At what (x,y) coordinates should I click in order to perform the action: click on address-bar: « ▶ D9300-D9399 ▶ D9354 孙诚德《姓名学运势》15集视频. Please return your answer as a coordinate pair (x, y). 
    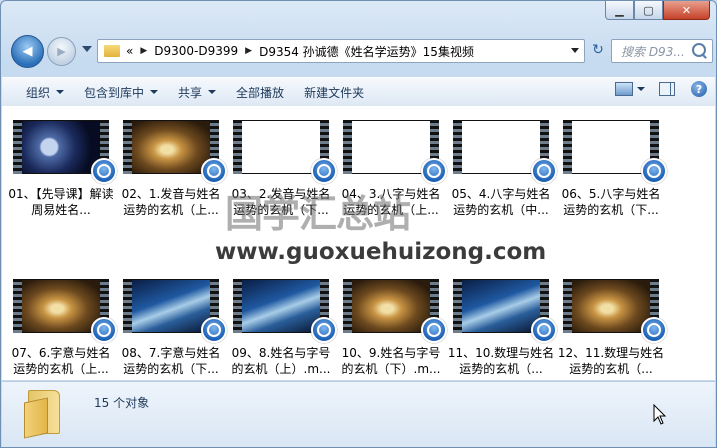
    Looking at the image, I should click on (341, 51).